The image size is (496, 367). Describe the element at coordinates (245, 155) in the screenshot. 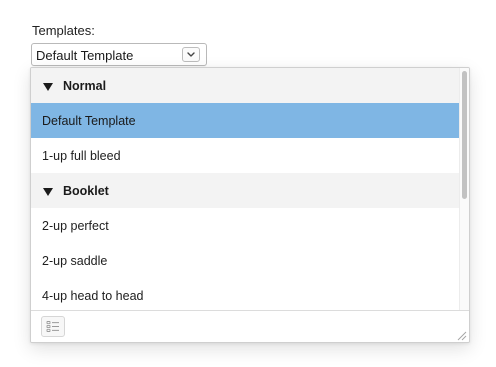

I see `template-item-1-up-full-bleed: 1-up full bleed` at that location.